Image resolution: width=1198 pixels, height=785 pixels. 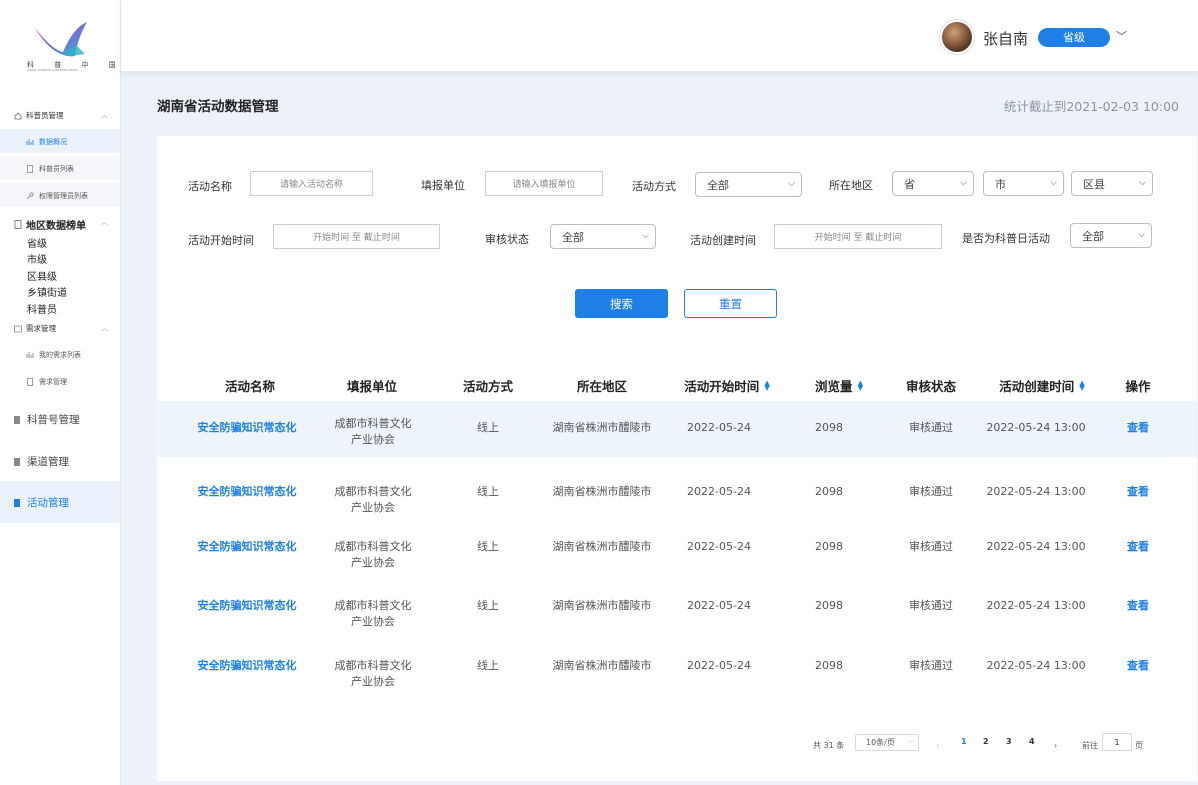 I want to click on page-4: 4, so click(x=1032, y=741).